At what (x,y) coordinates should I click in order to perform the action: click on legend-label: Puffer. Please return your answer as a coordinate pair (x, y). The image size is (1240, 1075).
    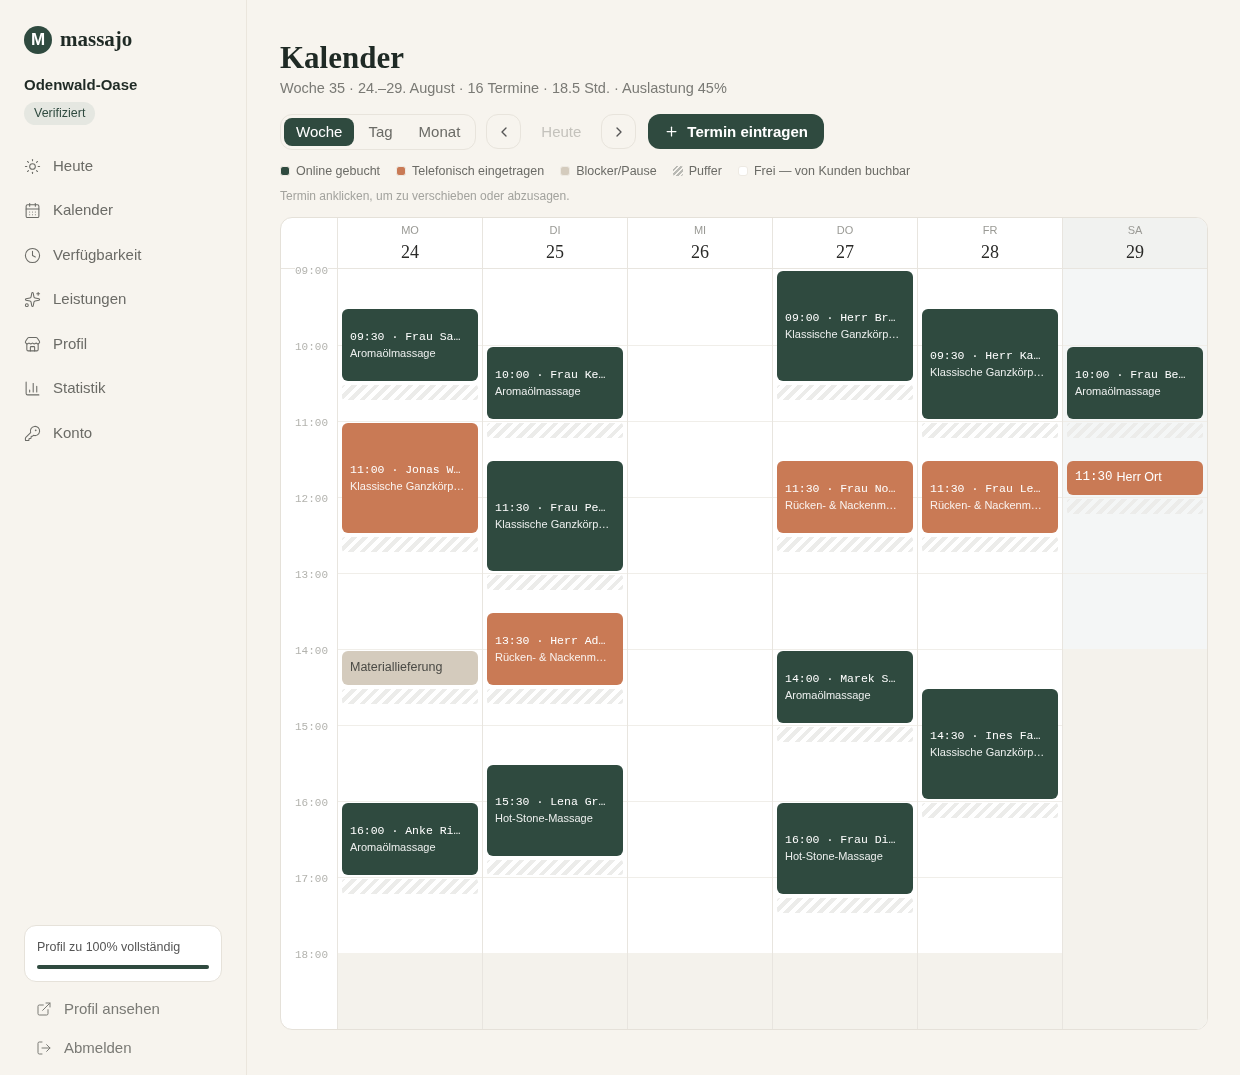
    Looking at the image, I should click on (705, 171).